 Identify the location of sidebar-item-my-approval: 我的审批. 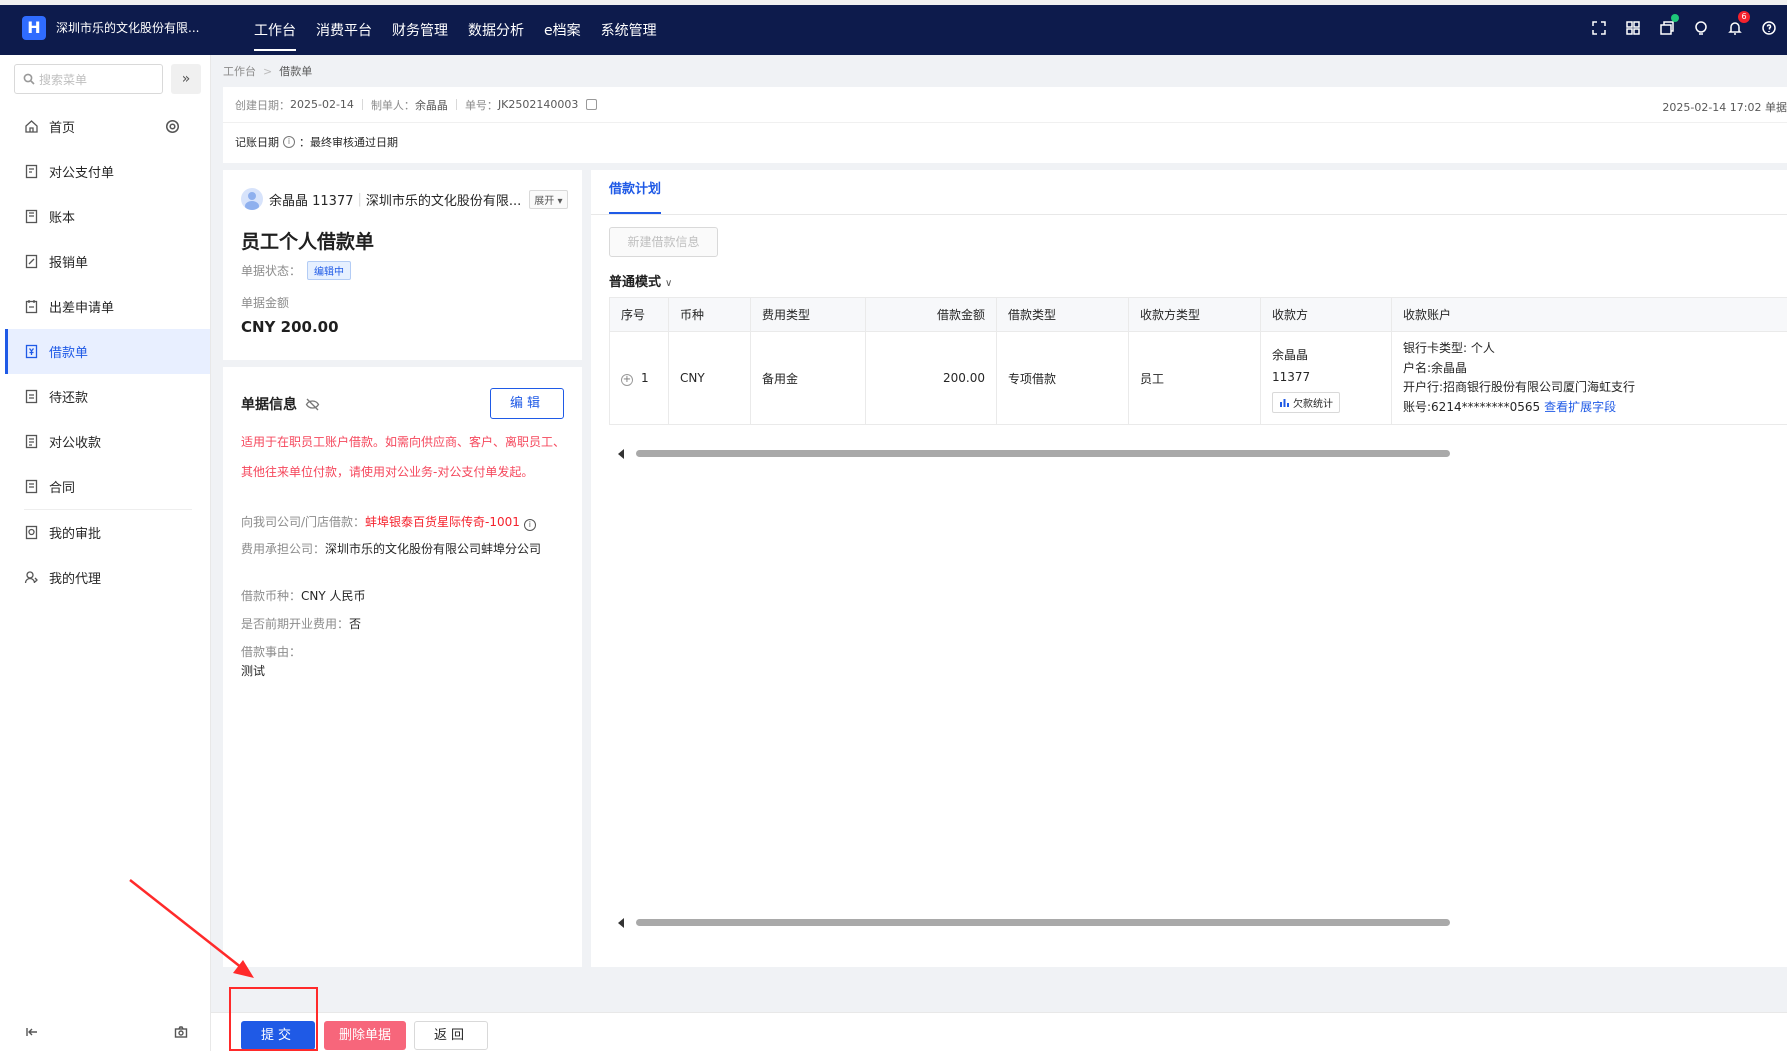
(107, 532).